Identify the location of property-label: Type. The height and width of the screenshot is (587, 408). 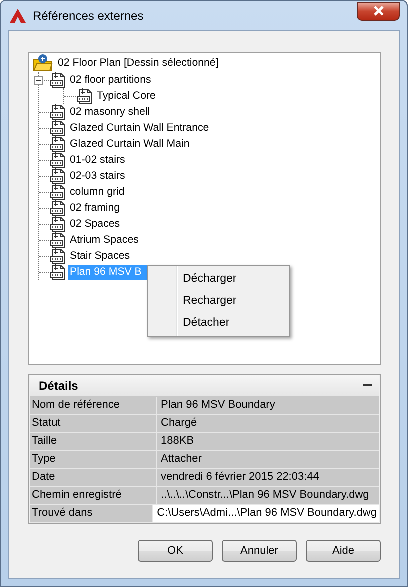
(93, 459).